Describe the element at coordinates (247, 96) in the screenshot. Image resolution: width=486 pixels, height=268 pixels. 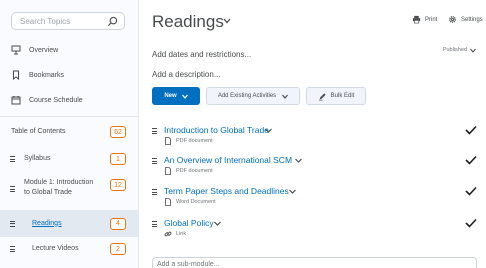
I see `add-existing-label: Add Existing Activities` at that location.